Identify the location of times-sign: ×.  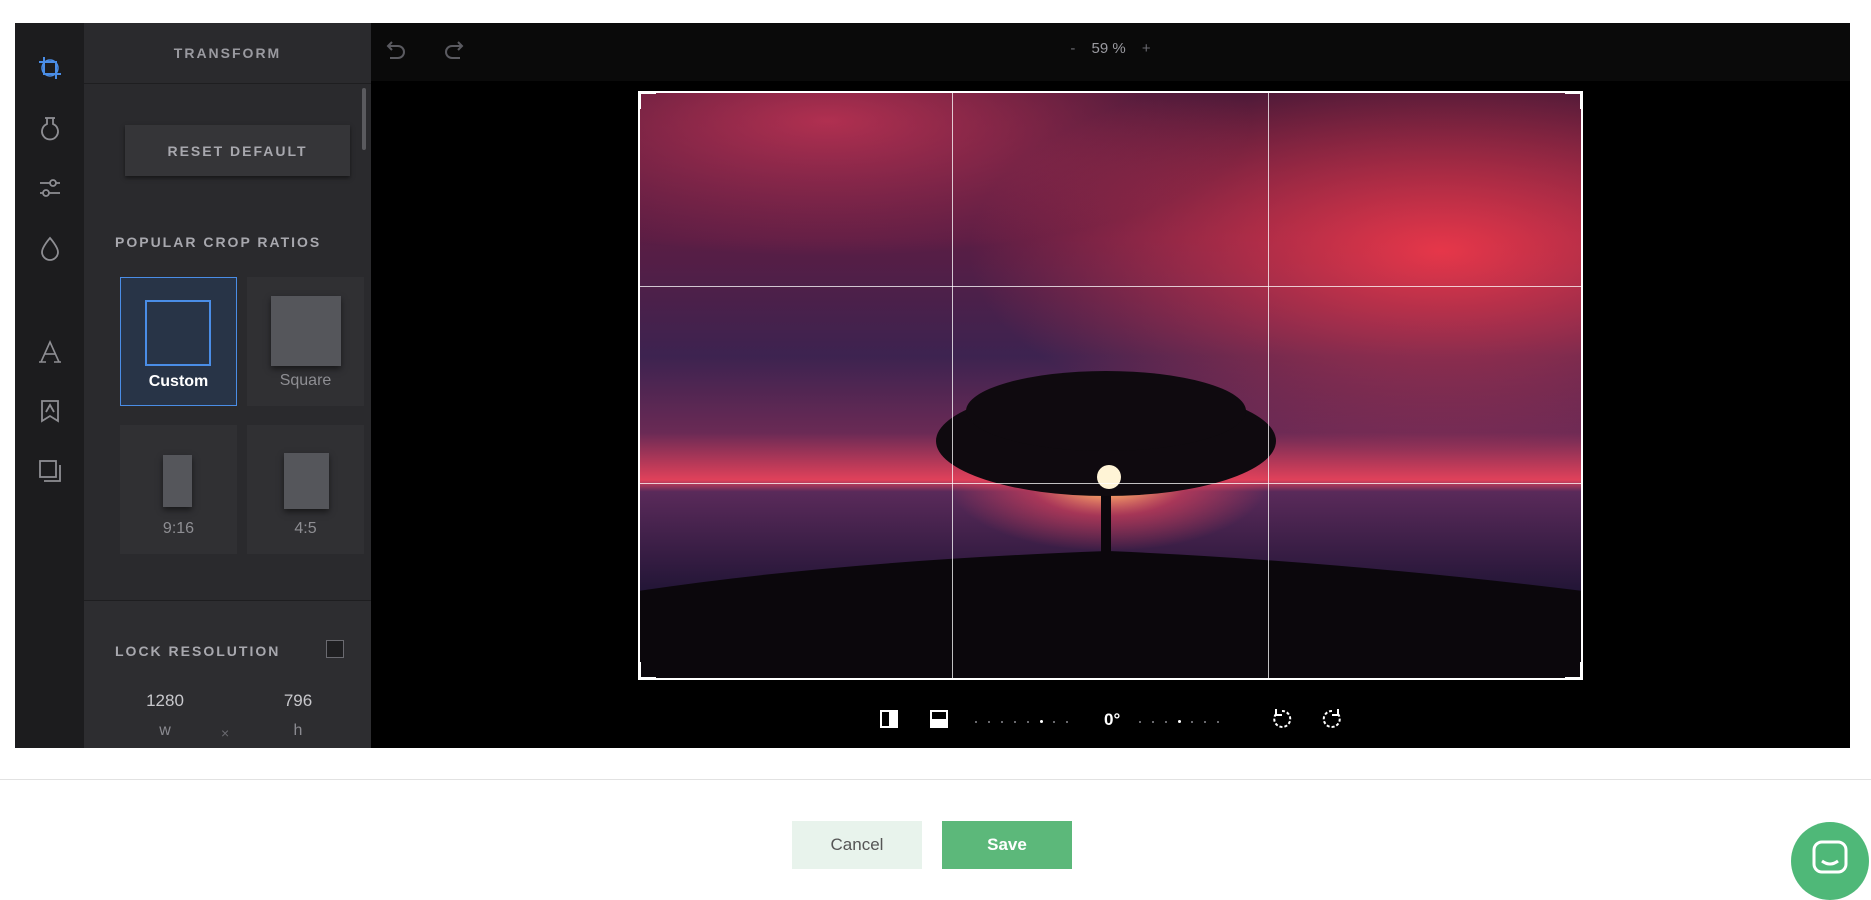
(225, 733).